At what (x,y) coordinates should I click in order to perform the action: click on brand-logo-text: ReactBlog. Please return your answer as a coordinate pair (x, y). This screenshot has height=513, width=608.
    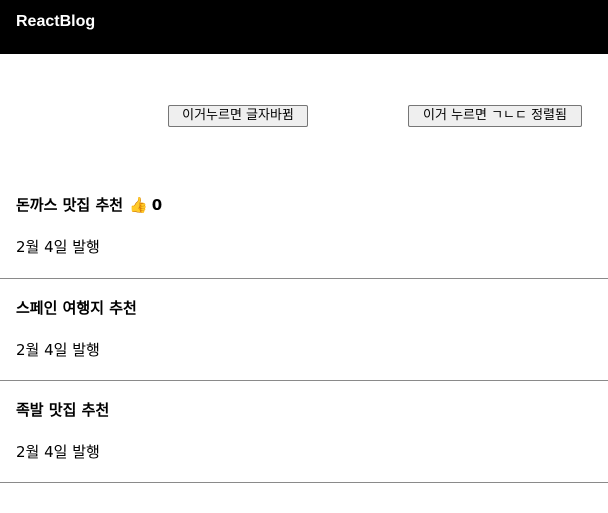
    Looking at the image, I should click on (56, 21).